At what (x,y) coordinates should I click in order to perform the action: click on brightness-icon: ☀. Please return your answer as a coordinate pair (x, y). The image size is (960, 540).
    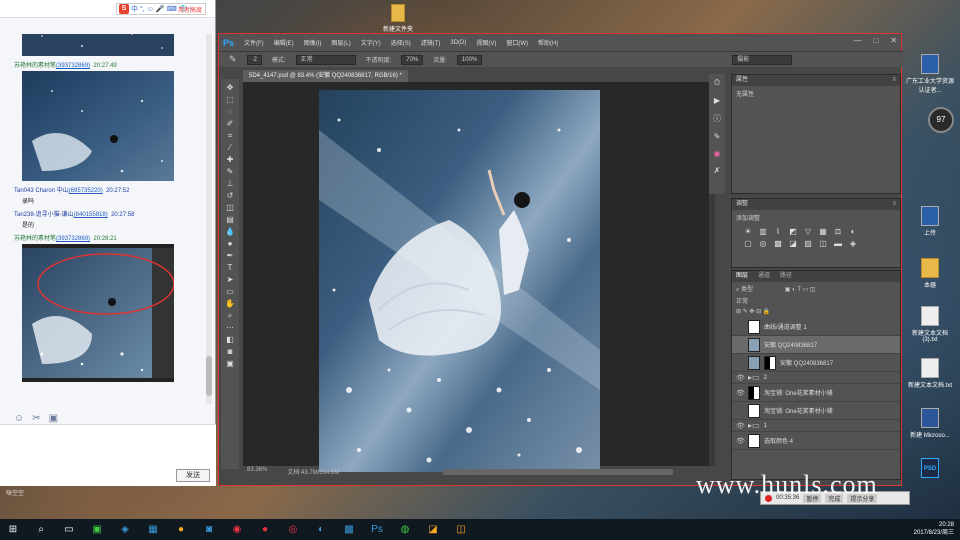
    Looking at the image, I should click on (748, 231).